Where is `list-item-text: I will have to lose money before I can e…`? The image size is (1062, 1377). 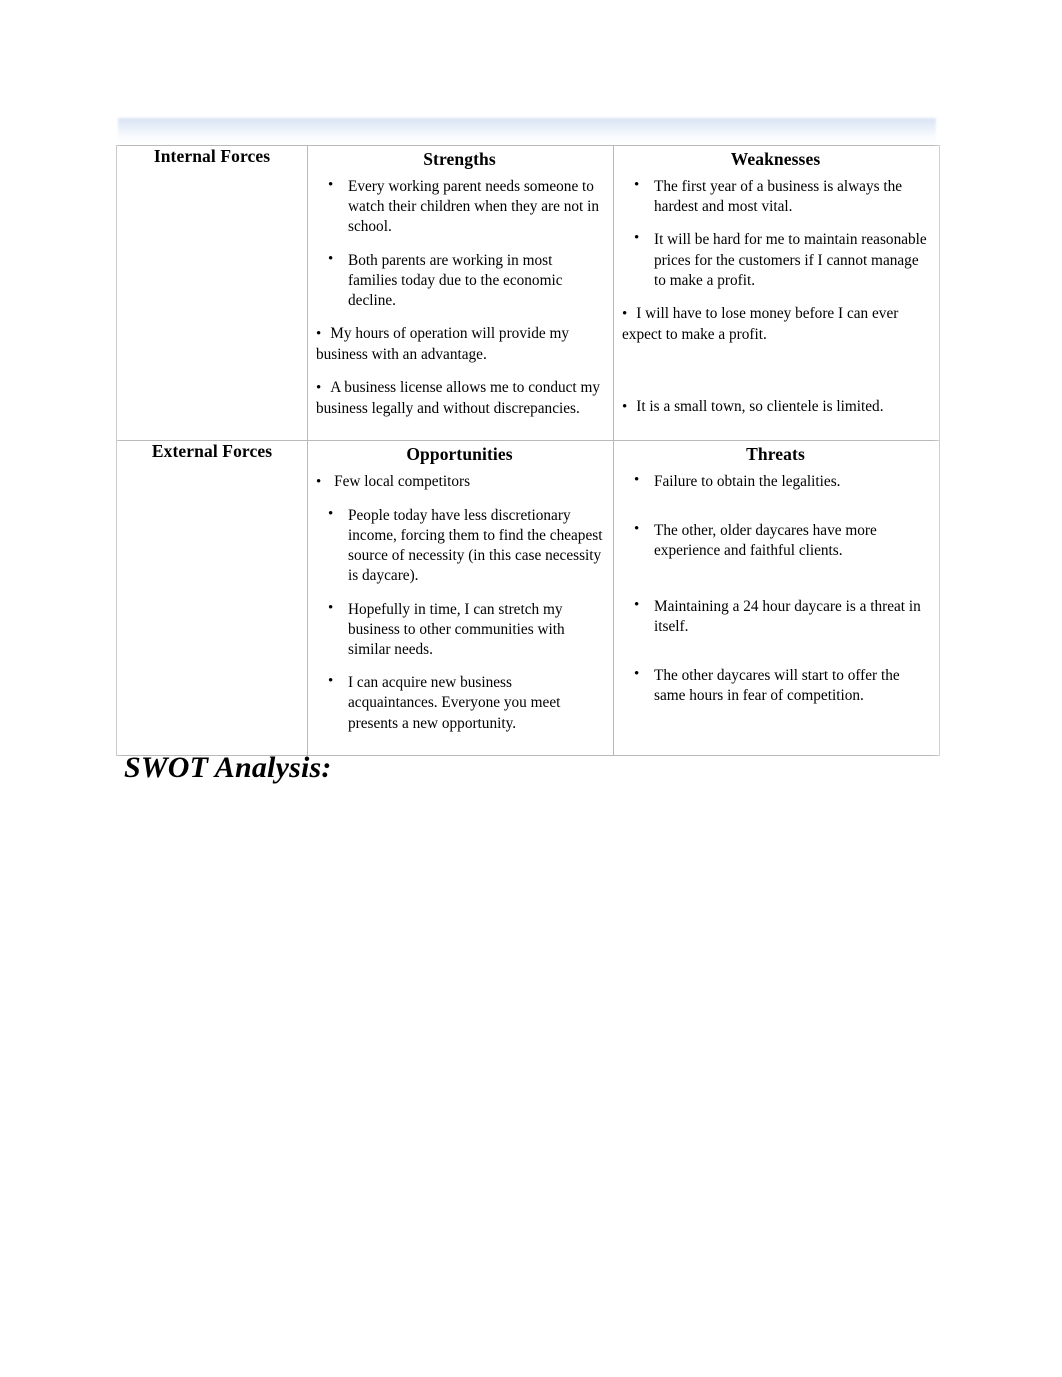
list-item-text: I will have to lose money before I can e… is located at coordinates (760, 323).